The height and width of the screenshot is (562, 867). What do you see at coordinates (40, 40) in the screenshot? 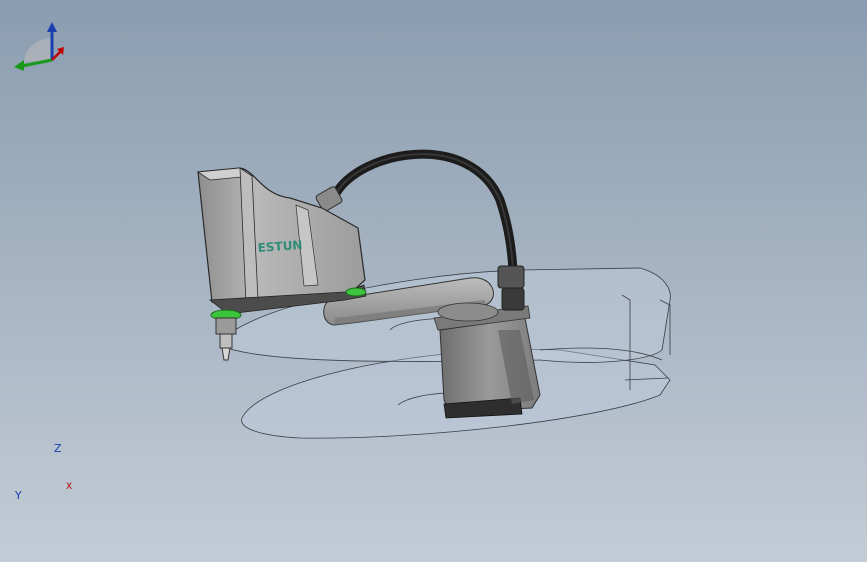
I see `orientation-triad` at bounding box center [40, 40].